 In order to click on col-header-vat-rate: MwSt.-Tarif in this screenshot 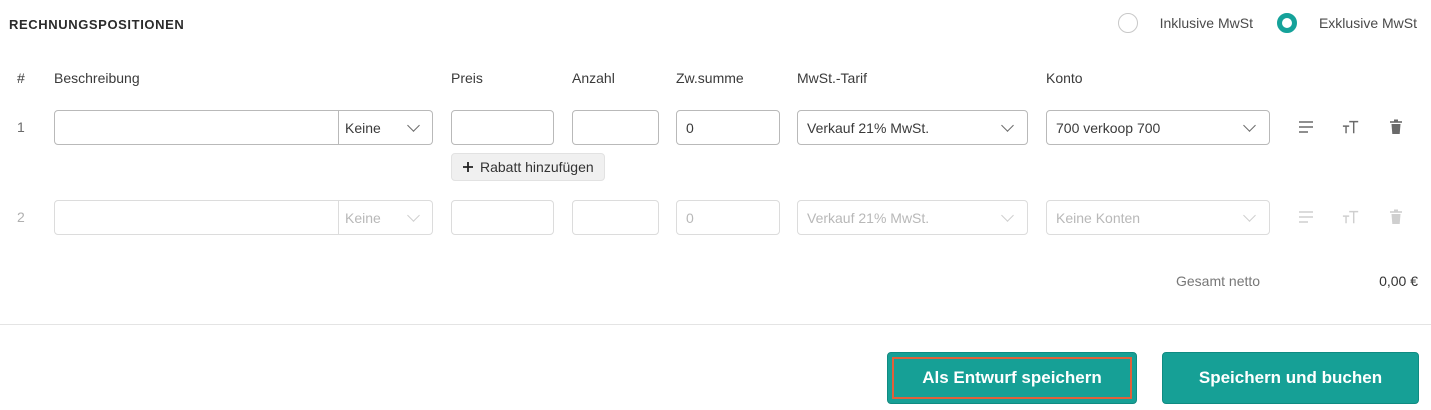, I will do `click(832, 78)`.